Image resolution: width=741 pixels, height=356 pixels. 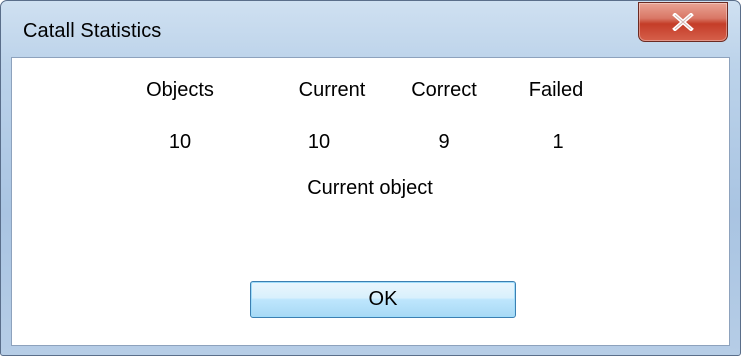 What do you see at coordinates (370, 188) in the screenshot?
I see `current-object-label: Current object` at bounding box center [370, 188].